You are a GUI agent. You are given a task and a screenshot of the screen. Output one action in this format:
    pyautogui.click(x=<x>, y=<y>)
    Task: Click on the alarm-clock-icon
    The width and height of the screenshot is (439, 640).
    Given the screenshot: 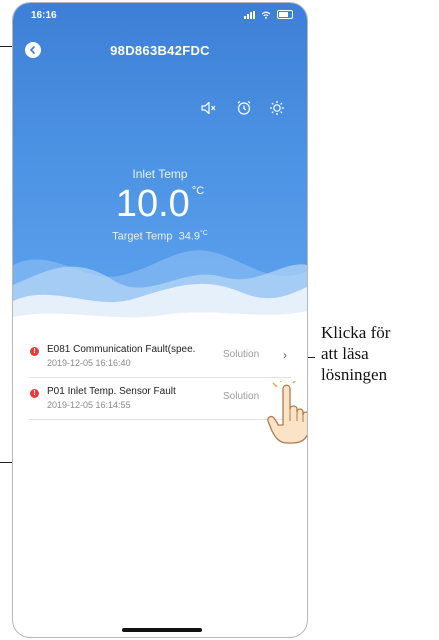 What is the action you would take?
    pyautogui.click(x=244, y=108)
    